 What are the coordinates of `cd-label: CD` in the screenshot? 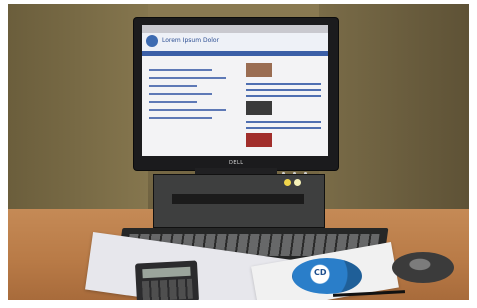 It's located at (320, 272).